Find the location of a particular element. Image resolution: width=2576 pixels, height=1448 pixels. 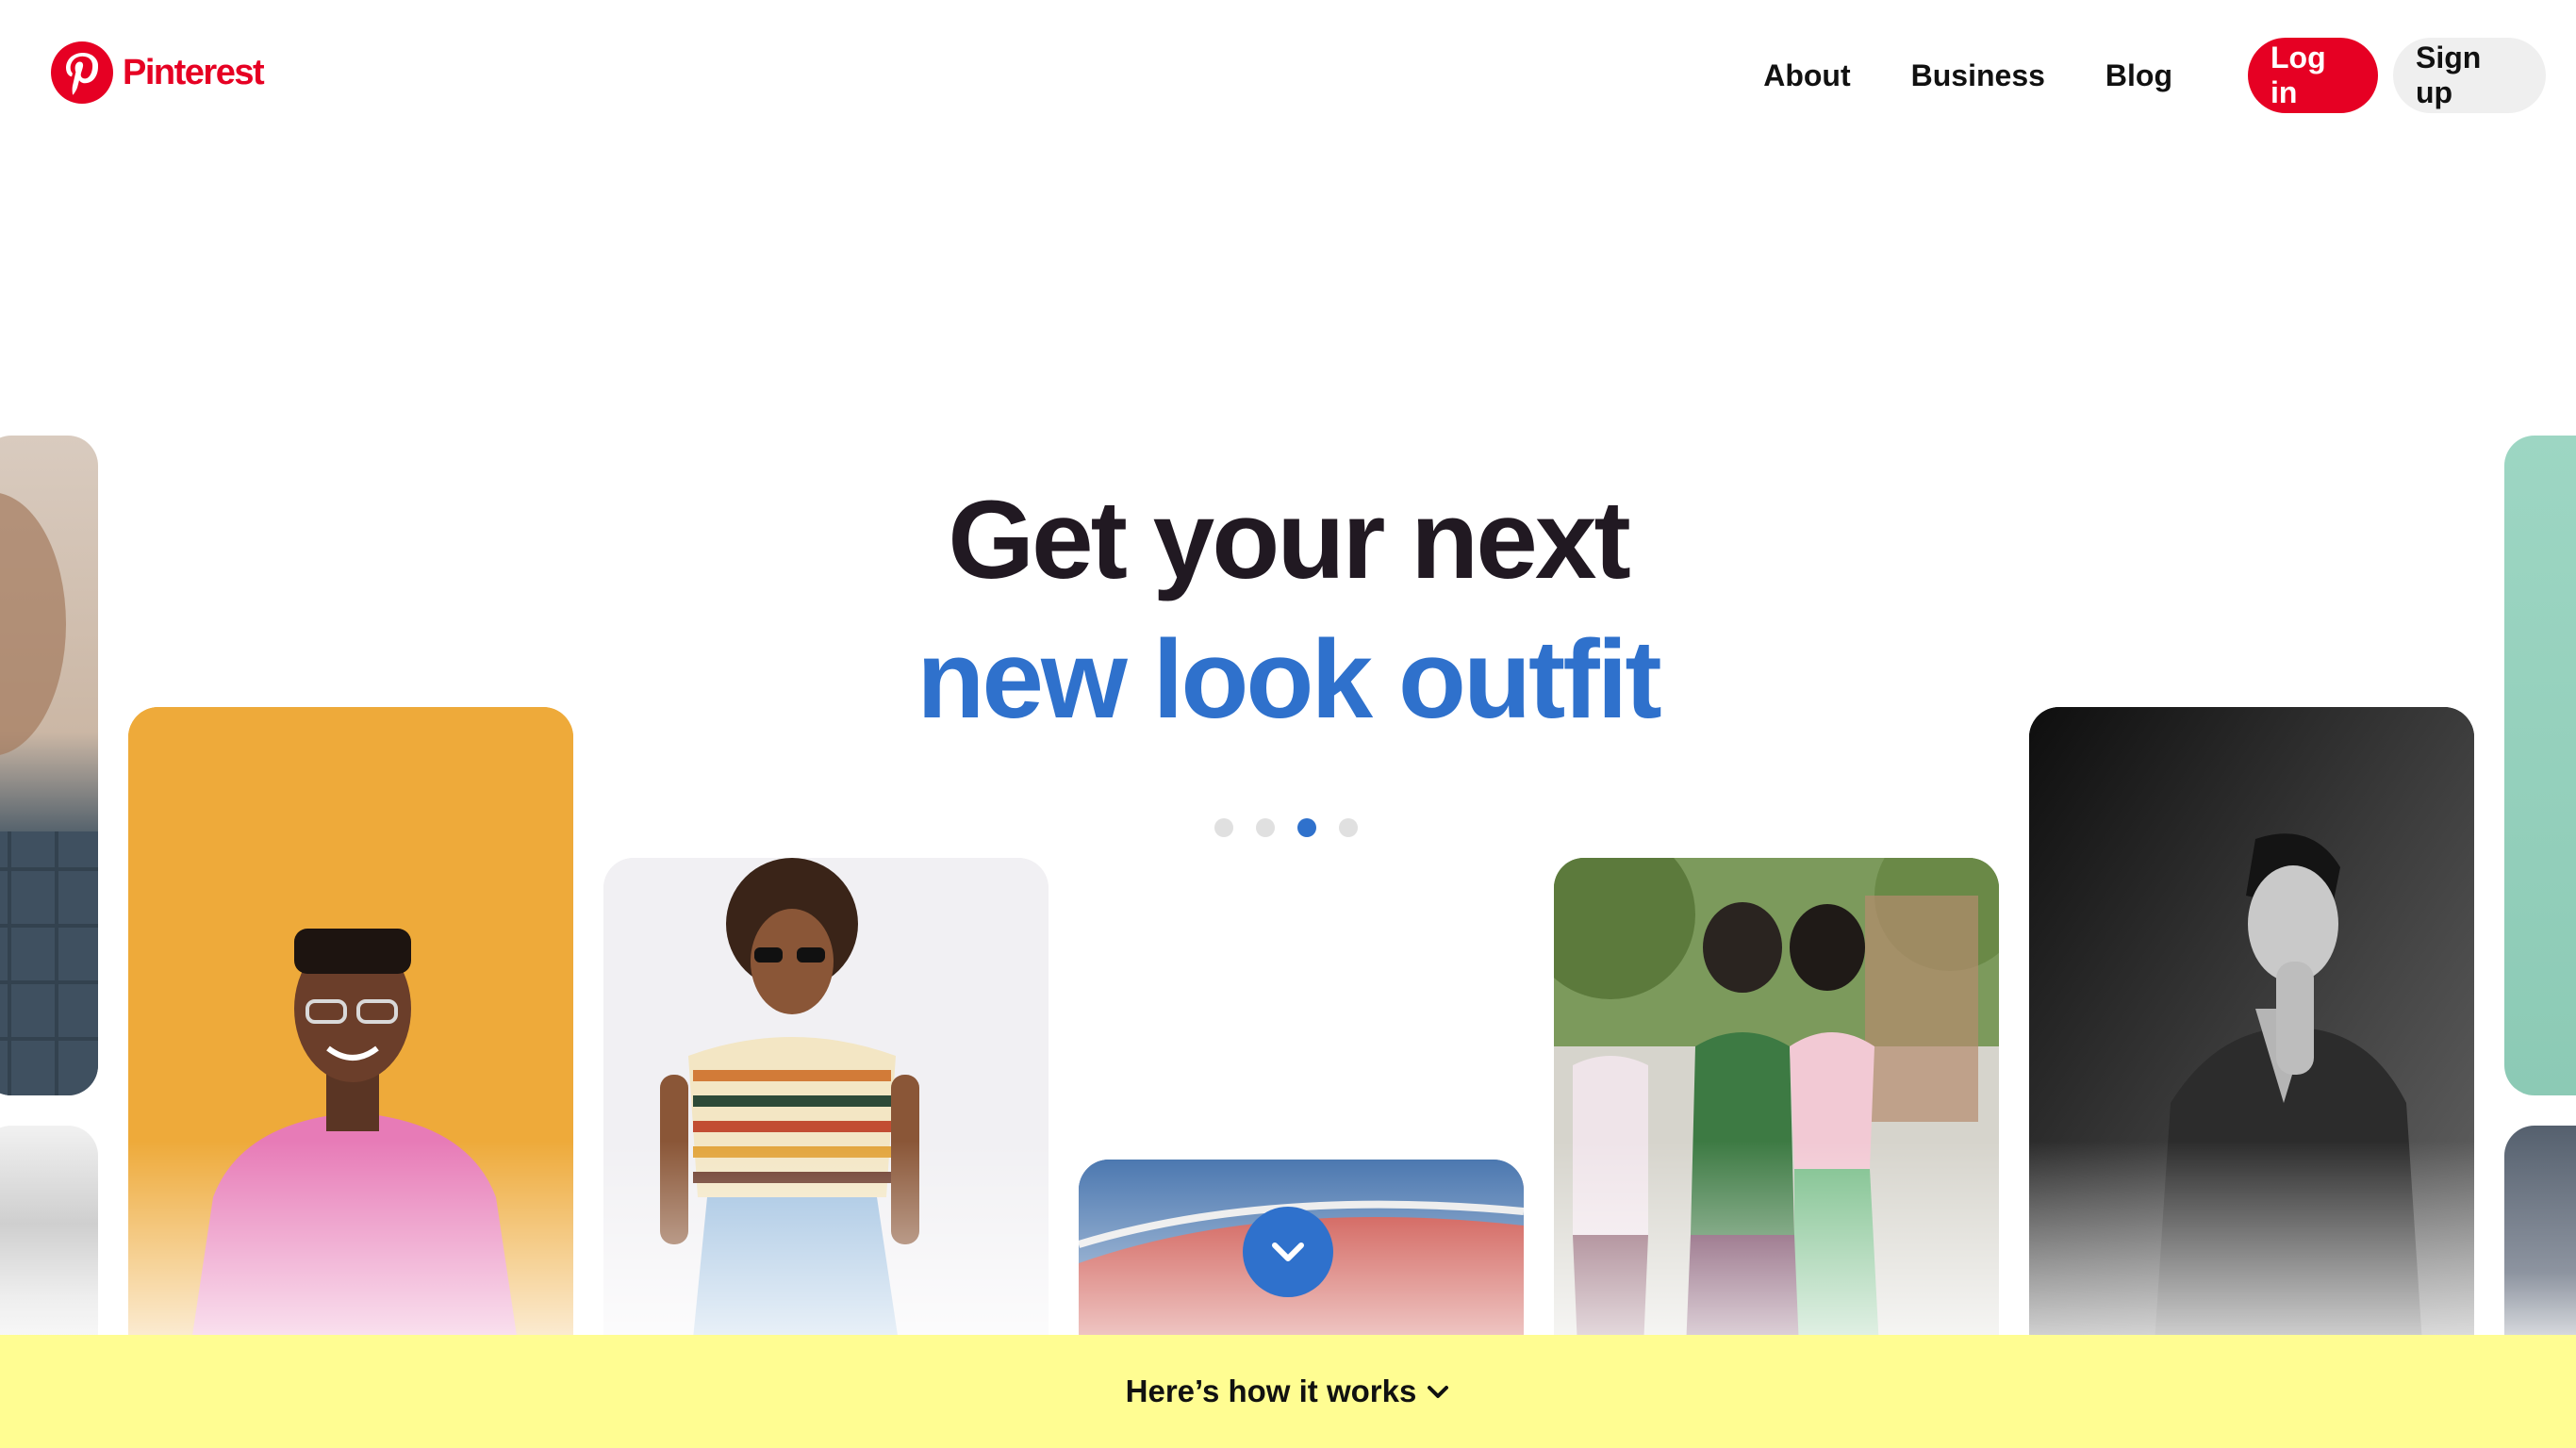

main-nav: About Business Blog Log in Sign up is located at coordinates (2154, 75).